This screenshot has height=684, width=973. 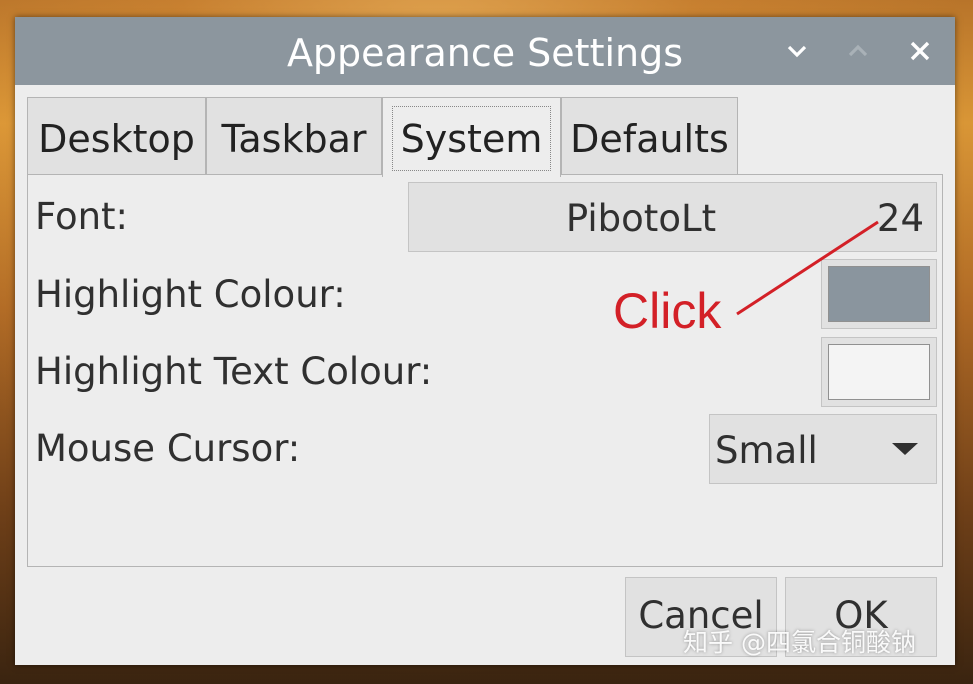 I want to click on dropdown-arrow-icon, so click(x=905, y=449).